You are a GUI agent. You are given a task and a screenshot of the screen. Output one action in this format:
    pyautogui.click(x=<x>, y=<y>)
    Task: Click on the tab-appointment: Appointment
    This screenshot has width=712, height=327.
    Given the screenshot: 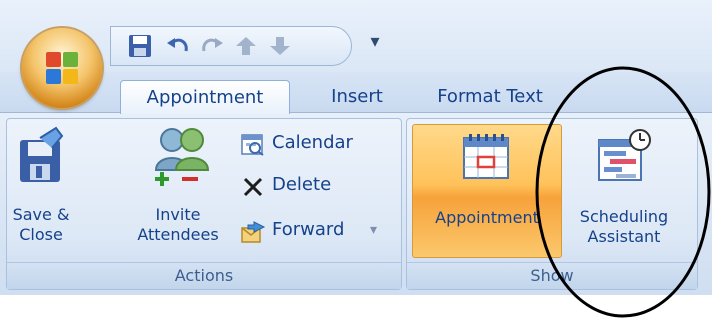 What is the action you would take?
    pyautogui.click(x=205, y=97)
    